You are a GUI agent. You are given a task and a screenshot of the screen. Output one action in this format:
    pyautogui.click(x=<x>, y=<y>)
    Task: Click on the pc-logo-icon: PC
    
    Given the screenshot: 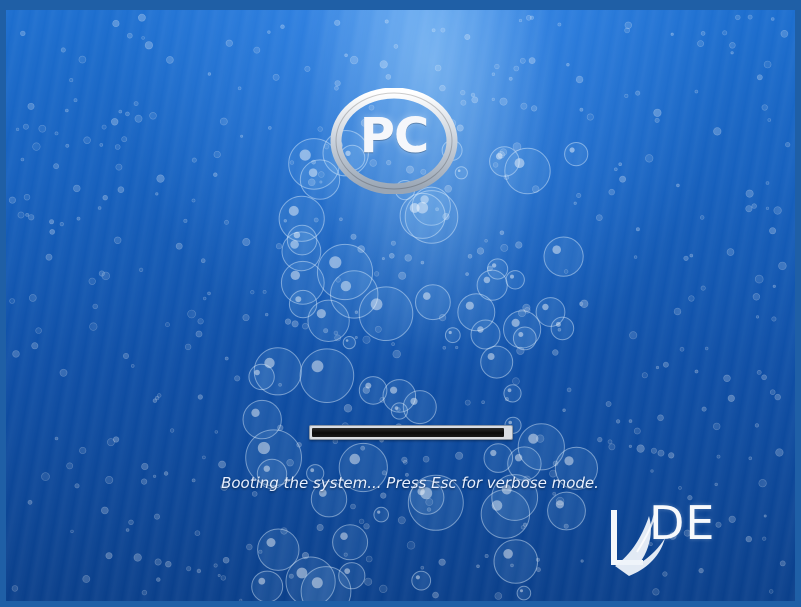 What is the action you would take?
    pyautogui.click(x=394, y=141)
    